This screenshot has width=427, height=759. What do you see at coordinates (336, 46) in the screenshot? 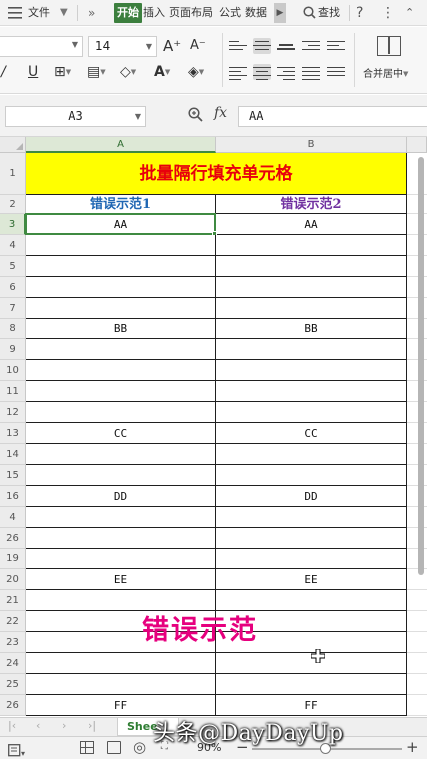
I see `indent-increase-icon` at bounding box center [336, 46].